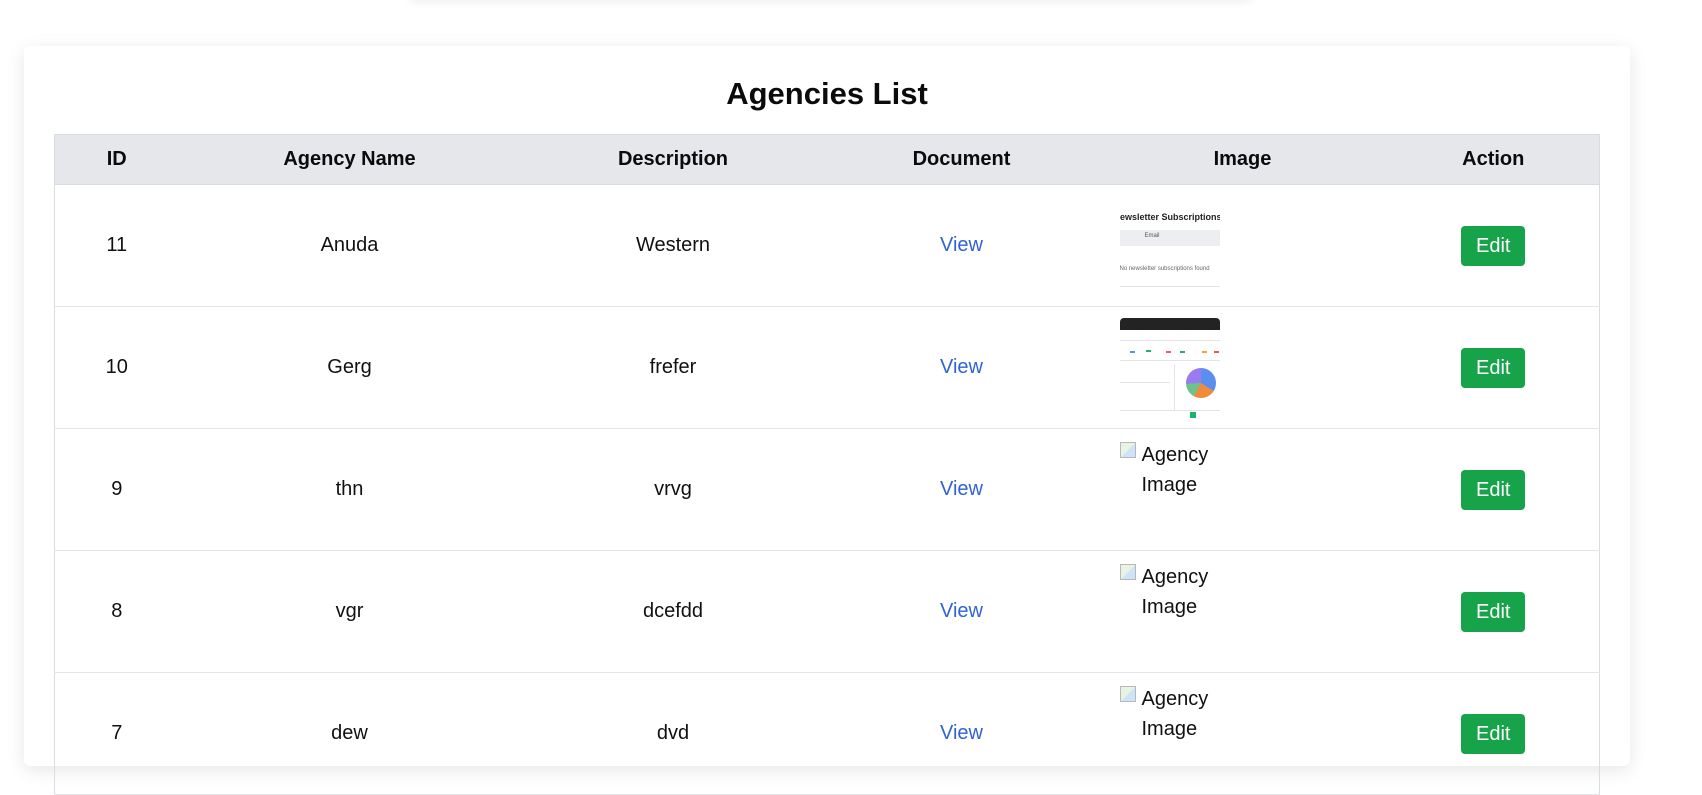  Describe the element at coordinates (1493, 159) in the screenshot. I see `column-header-action: Action` at that location.